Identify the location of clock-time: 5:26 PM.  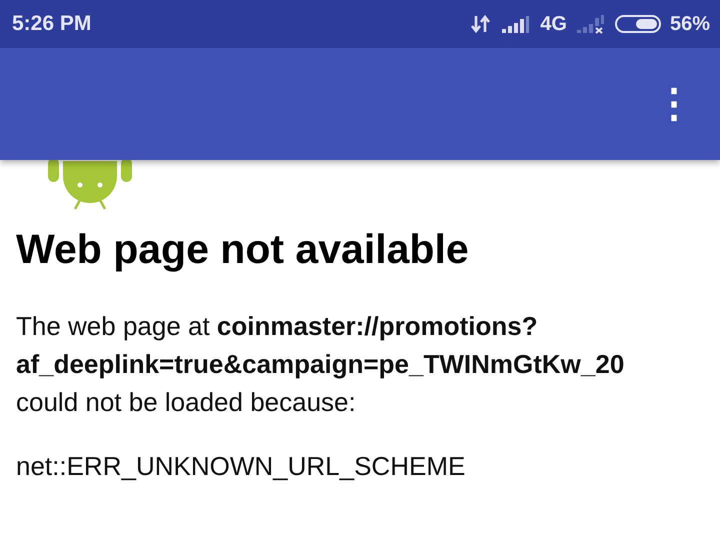
(52, 24).